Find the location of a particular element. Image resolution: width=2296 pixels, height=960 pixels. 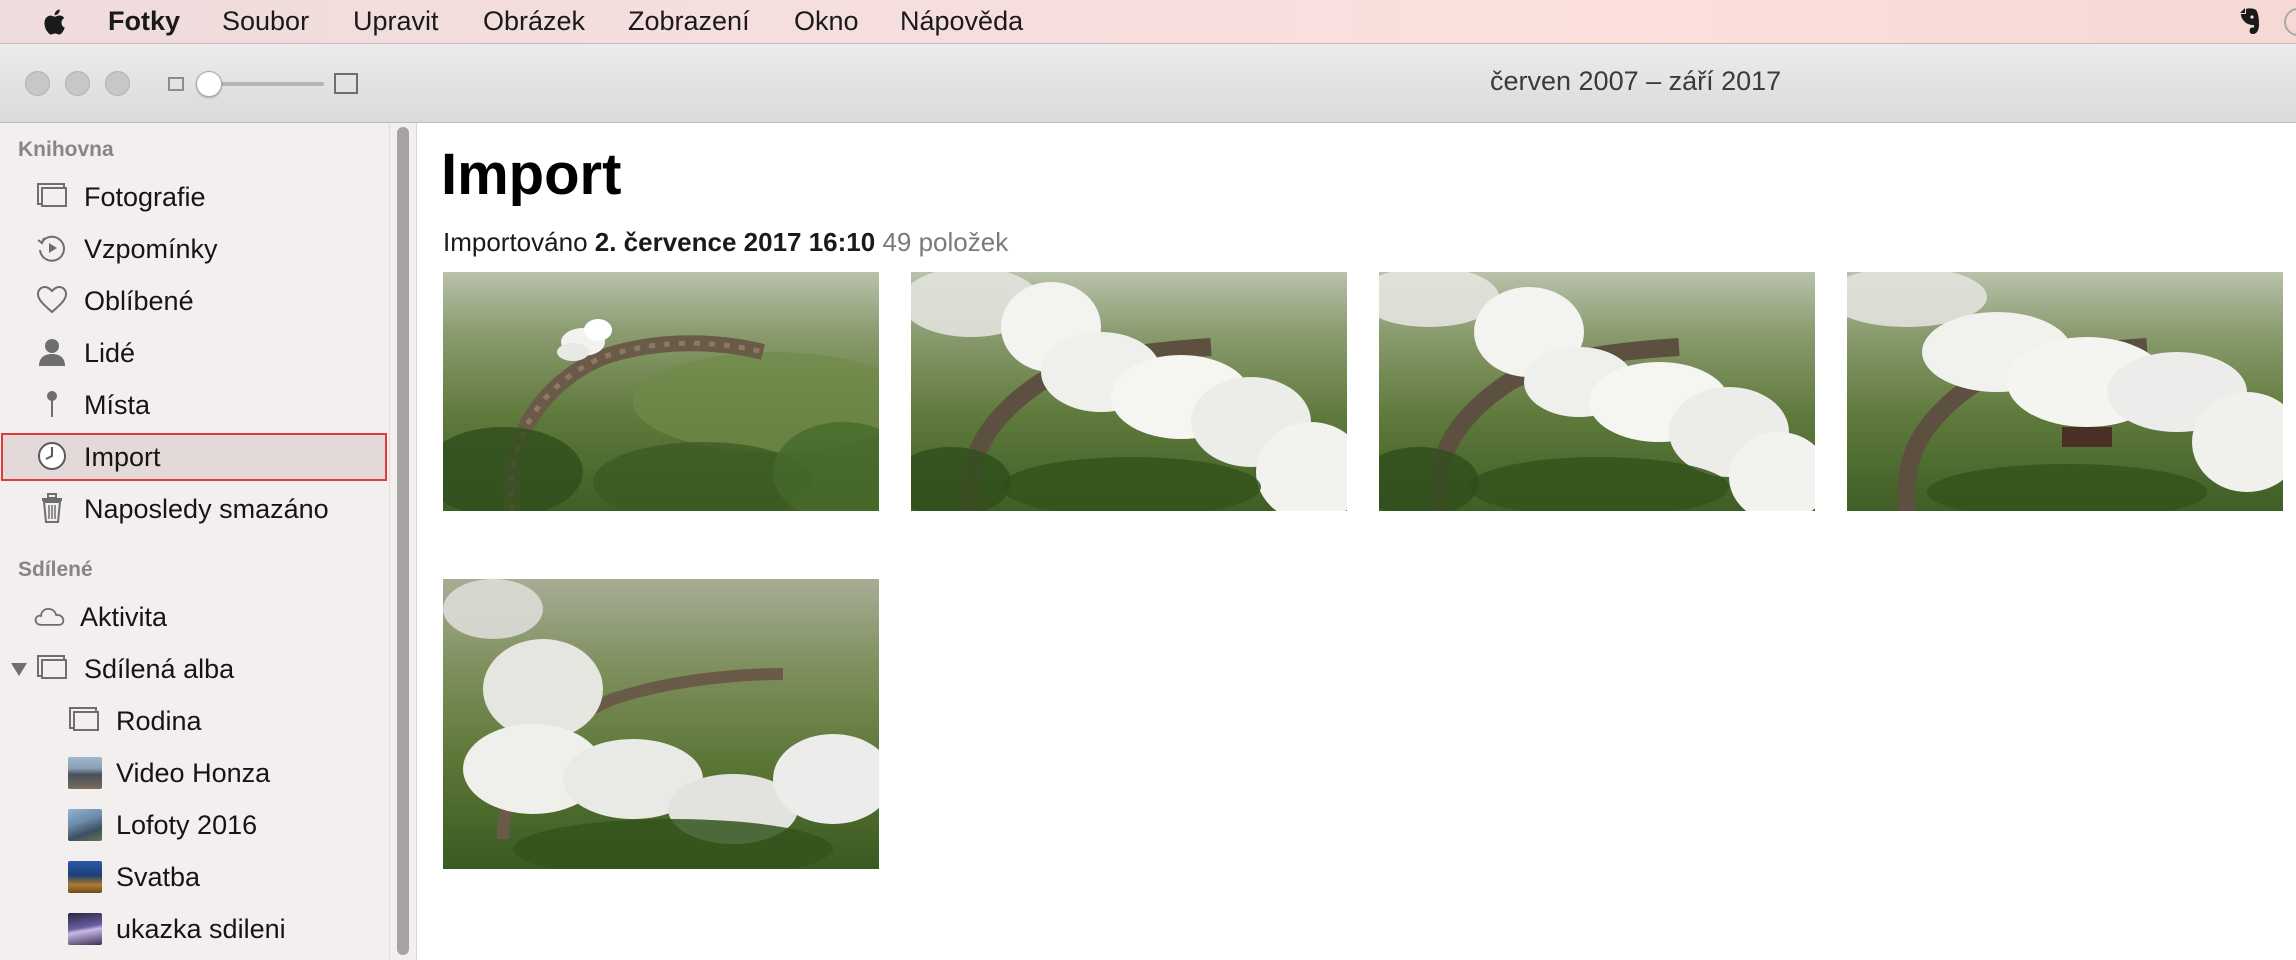

sidebar-item-photos: Fotografie is located at coordinates (194, 197).